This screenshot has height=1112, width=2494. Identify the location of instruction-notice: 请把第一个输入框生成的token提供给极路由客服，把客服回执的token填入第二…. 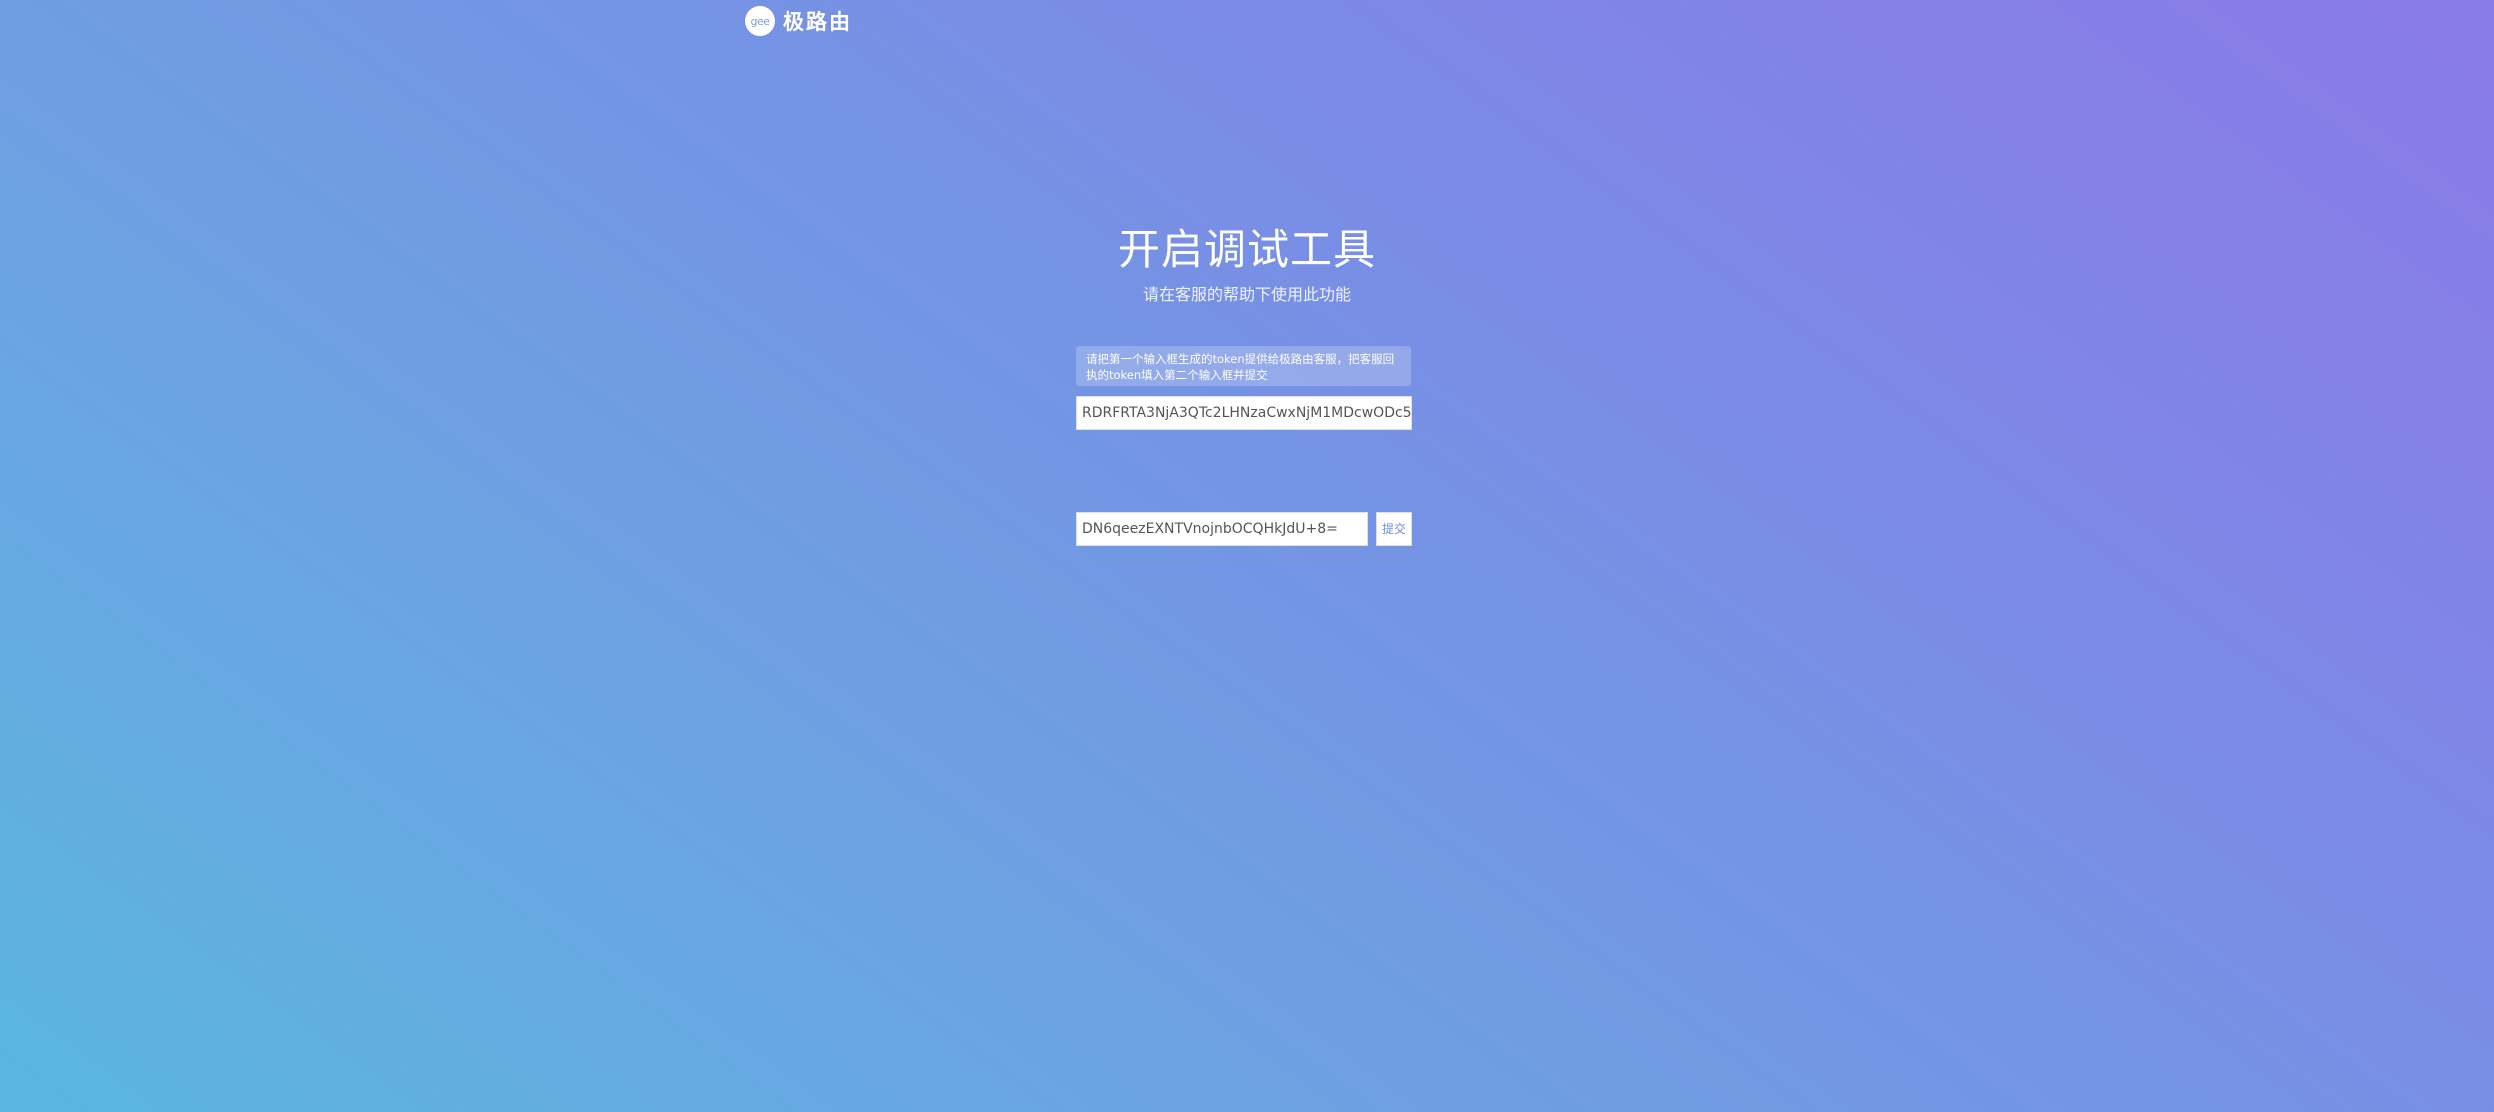
(1243, 366).